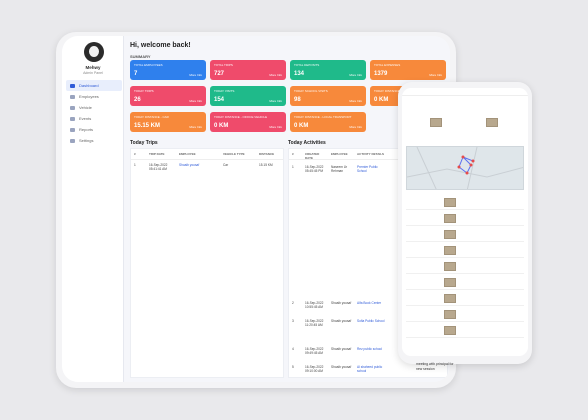 This screenshot has height=420, width=588. What do you see at coordinates (72, 118) in the screenshot?
I see `calendar-icon` at bounding box center [72, 118].